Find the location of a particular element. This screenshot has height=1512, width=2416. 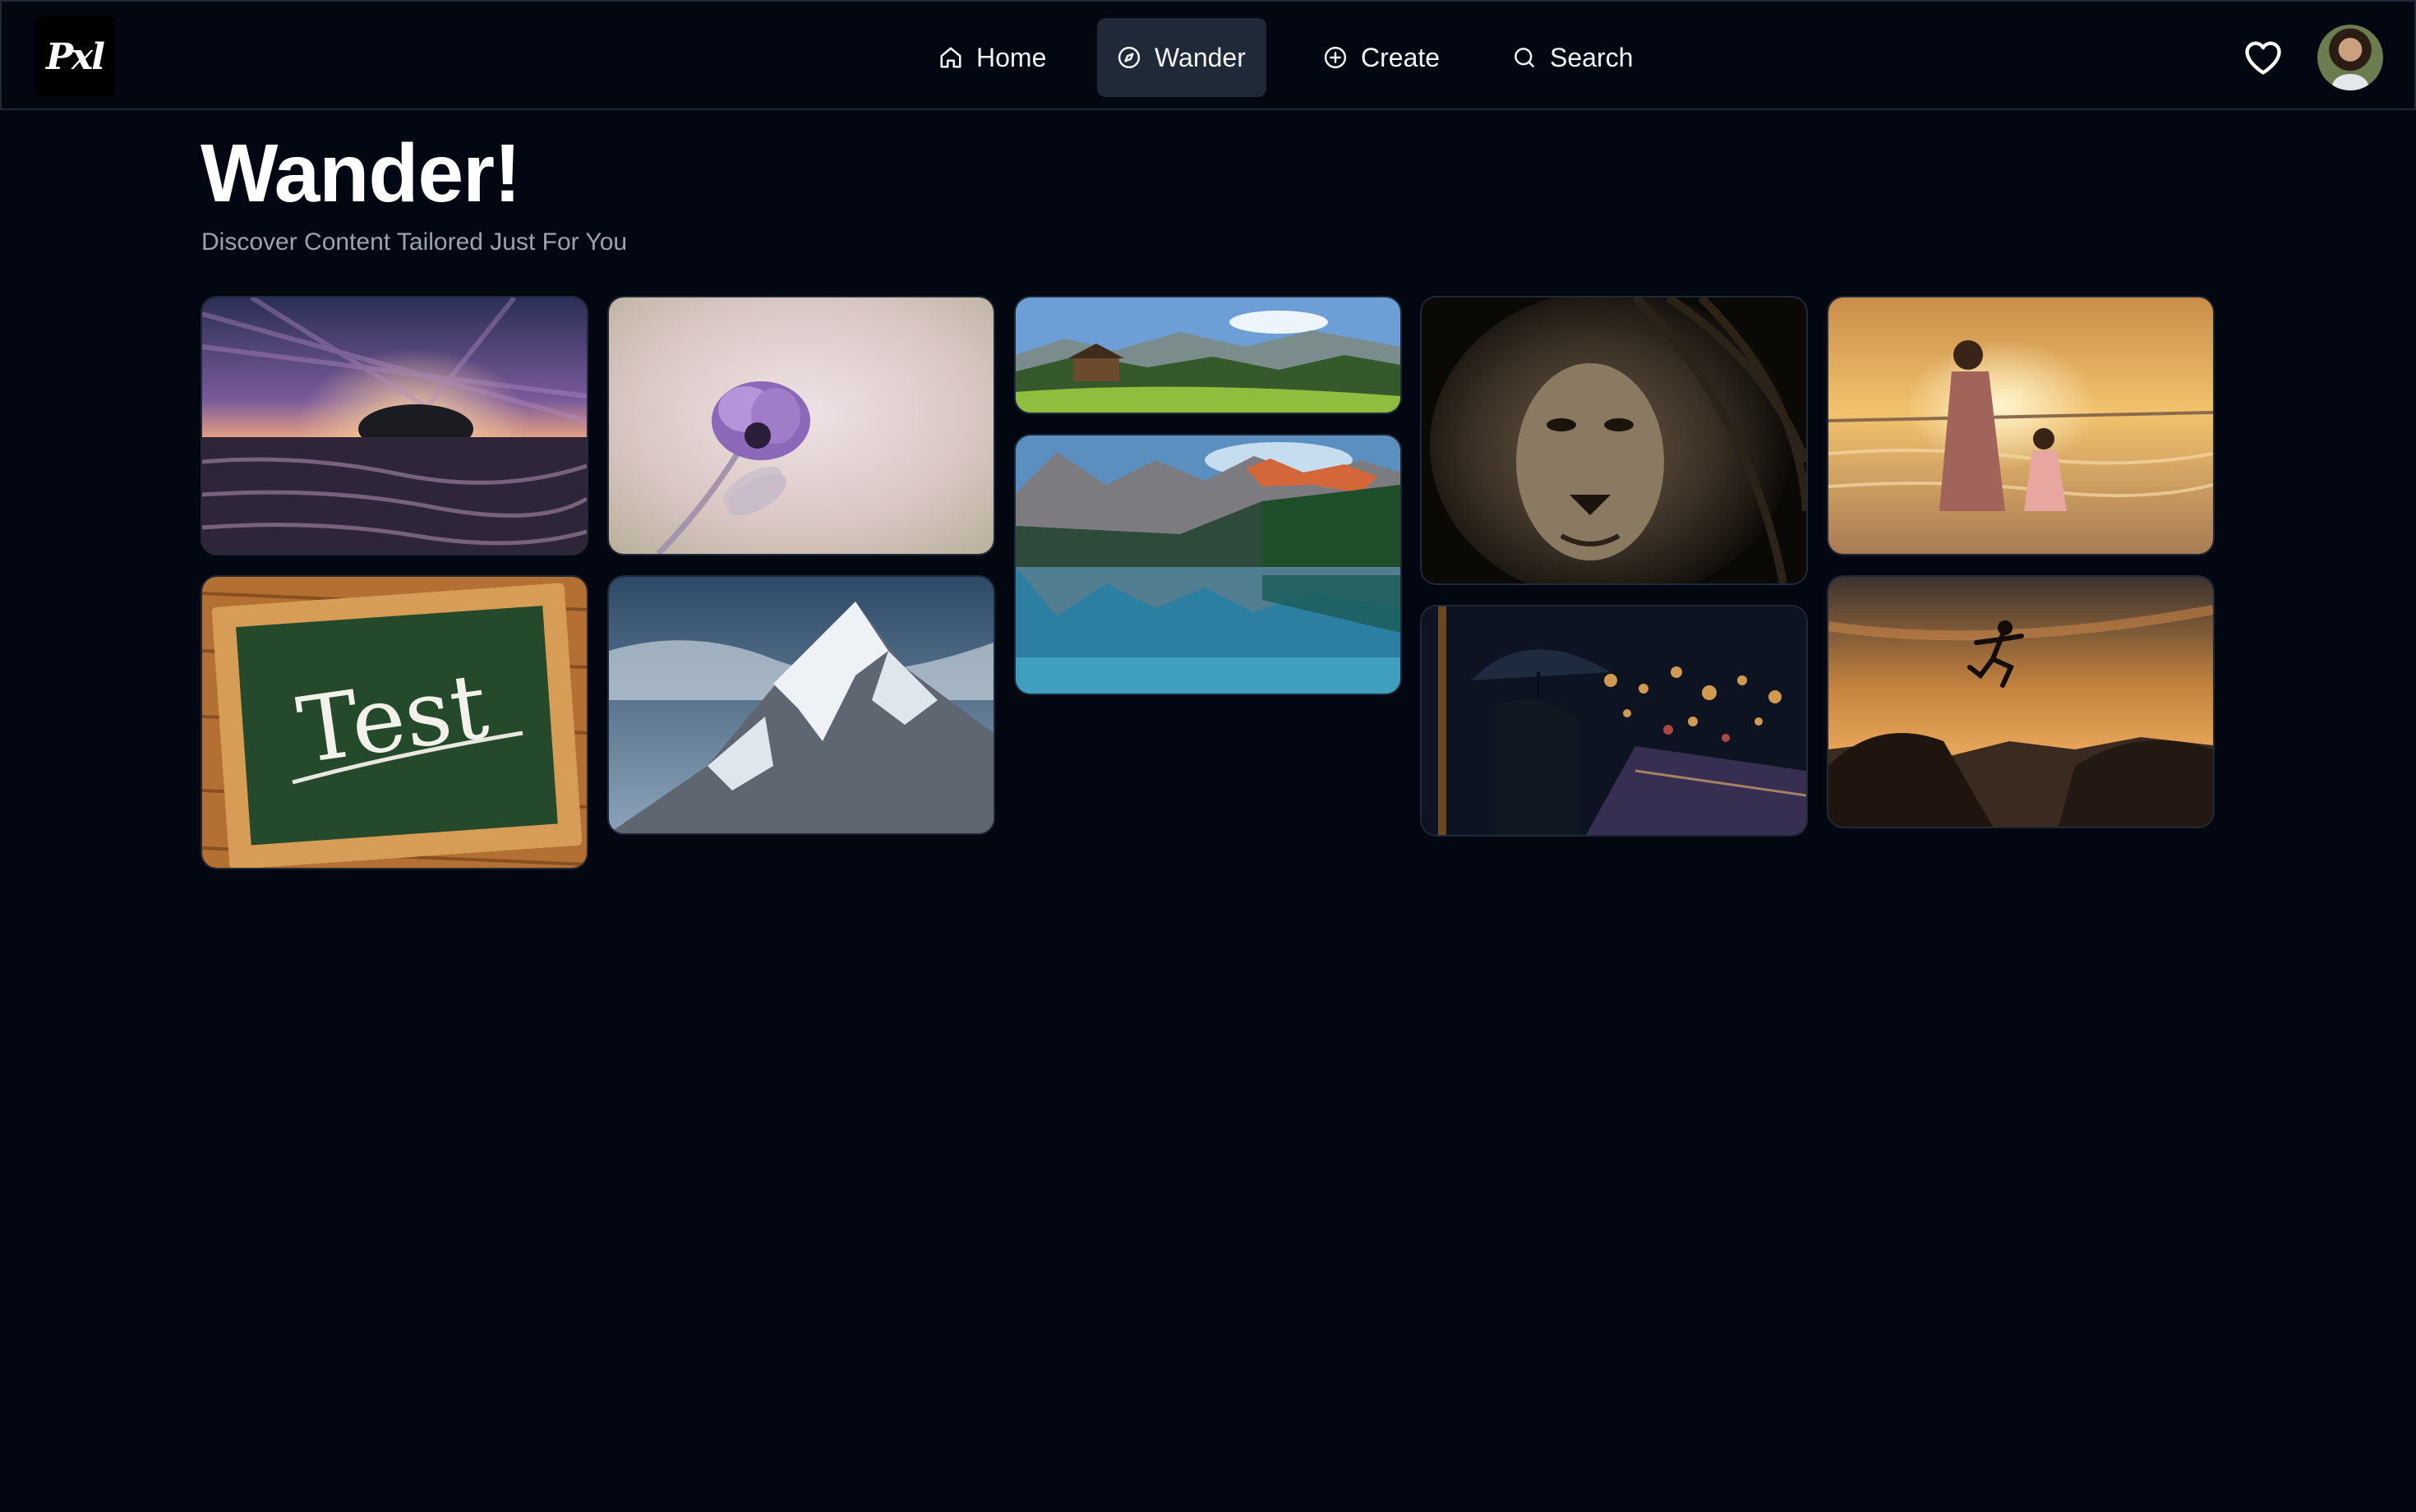

gallery-image-beach-sunset is located at coordinates (2021, 425).